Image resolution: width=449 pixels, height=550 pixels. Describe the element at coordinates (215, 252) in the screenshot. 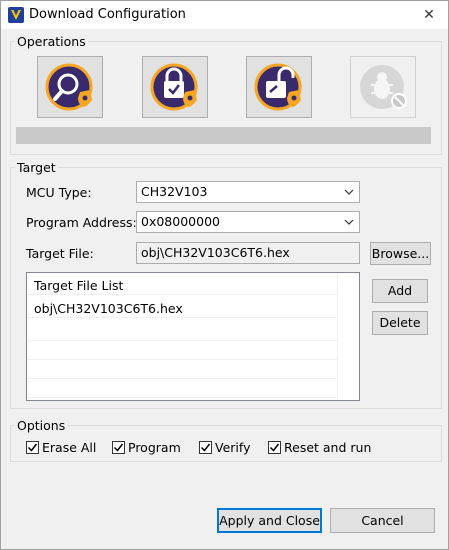

I see `target-file-value: obj\CH32V103C6T6.hex` at that location.